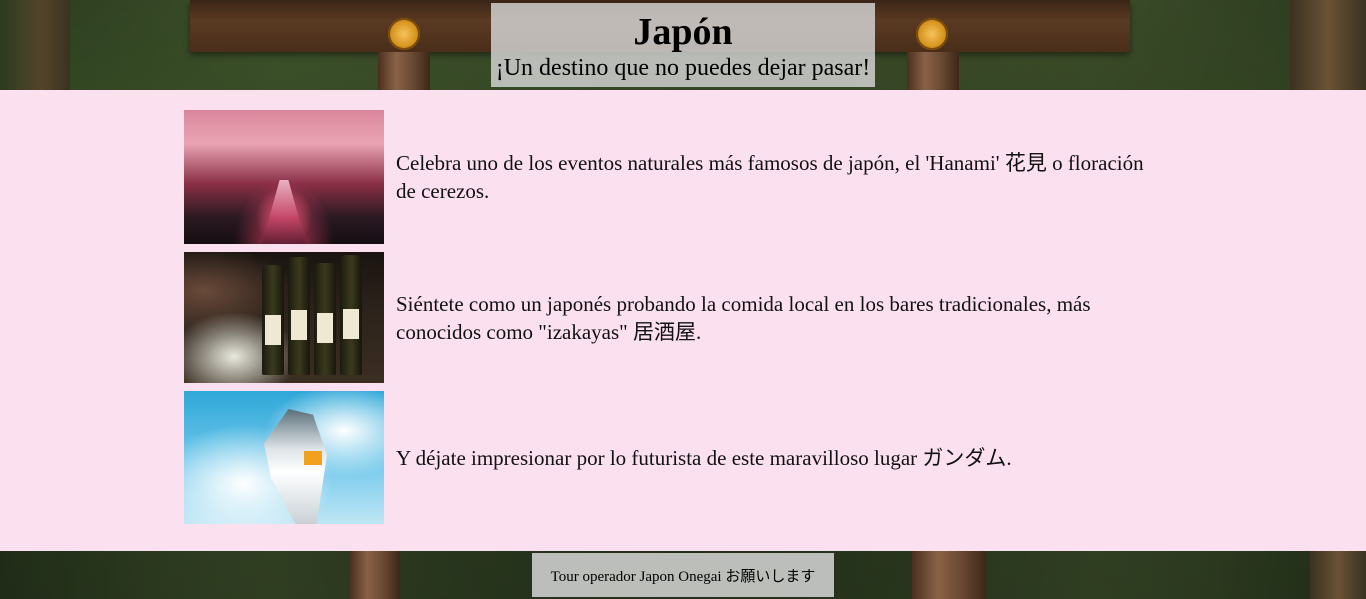  Describe the element at coordinates (35, 45) in the screenshot. I see `background-tree-left` at that location.